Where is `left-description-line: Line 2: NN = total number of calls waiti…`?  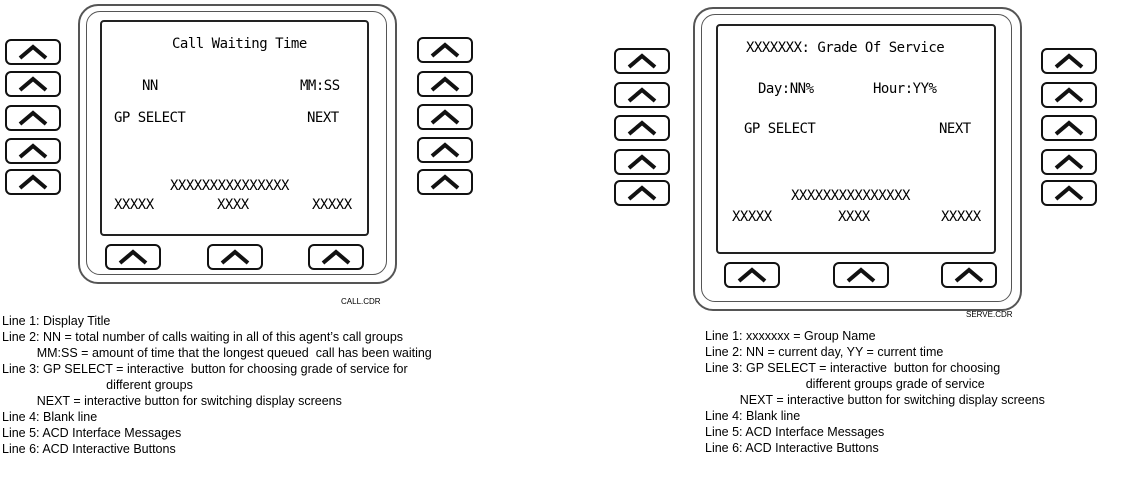
left-description-line: Line 2: NN = total number of calls waiti… is located at coordinates (203, 337).